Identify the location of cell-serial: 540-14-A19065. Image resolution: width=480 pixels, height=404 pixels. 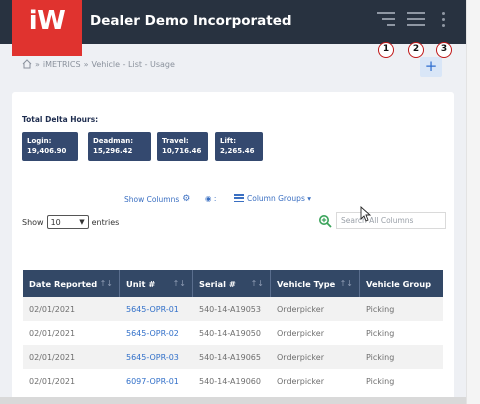
(230, 357).